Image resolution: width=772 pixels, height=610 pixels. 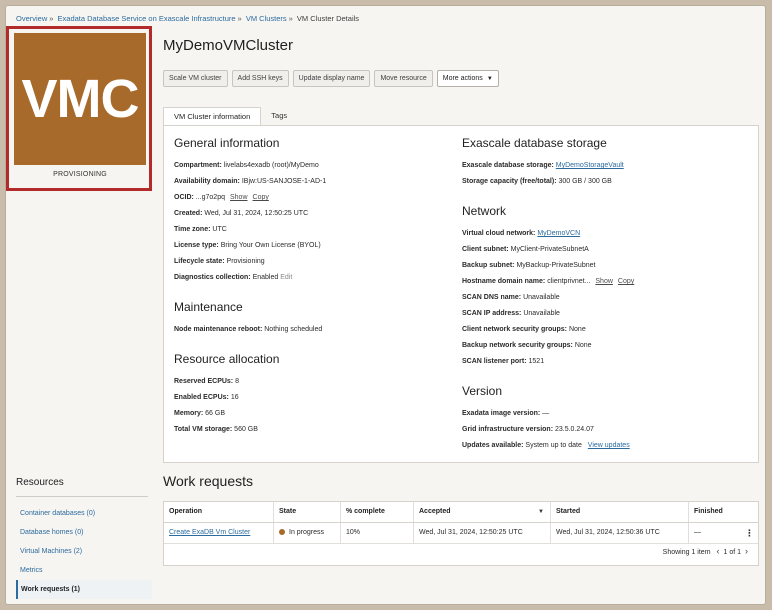 What do you see at coordinates (749, 533) in the screenshot?
I see `kebab-menu-icon: ⋮` at bounding box center [749, 533].